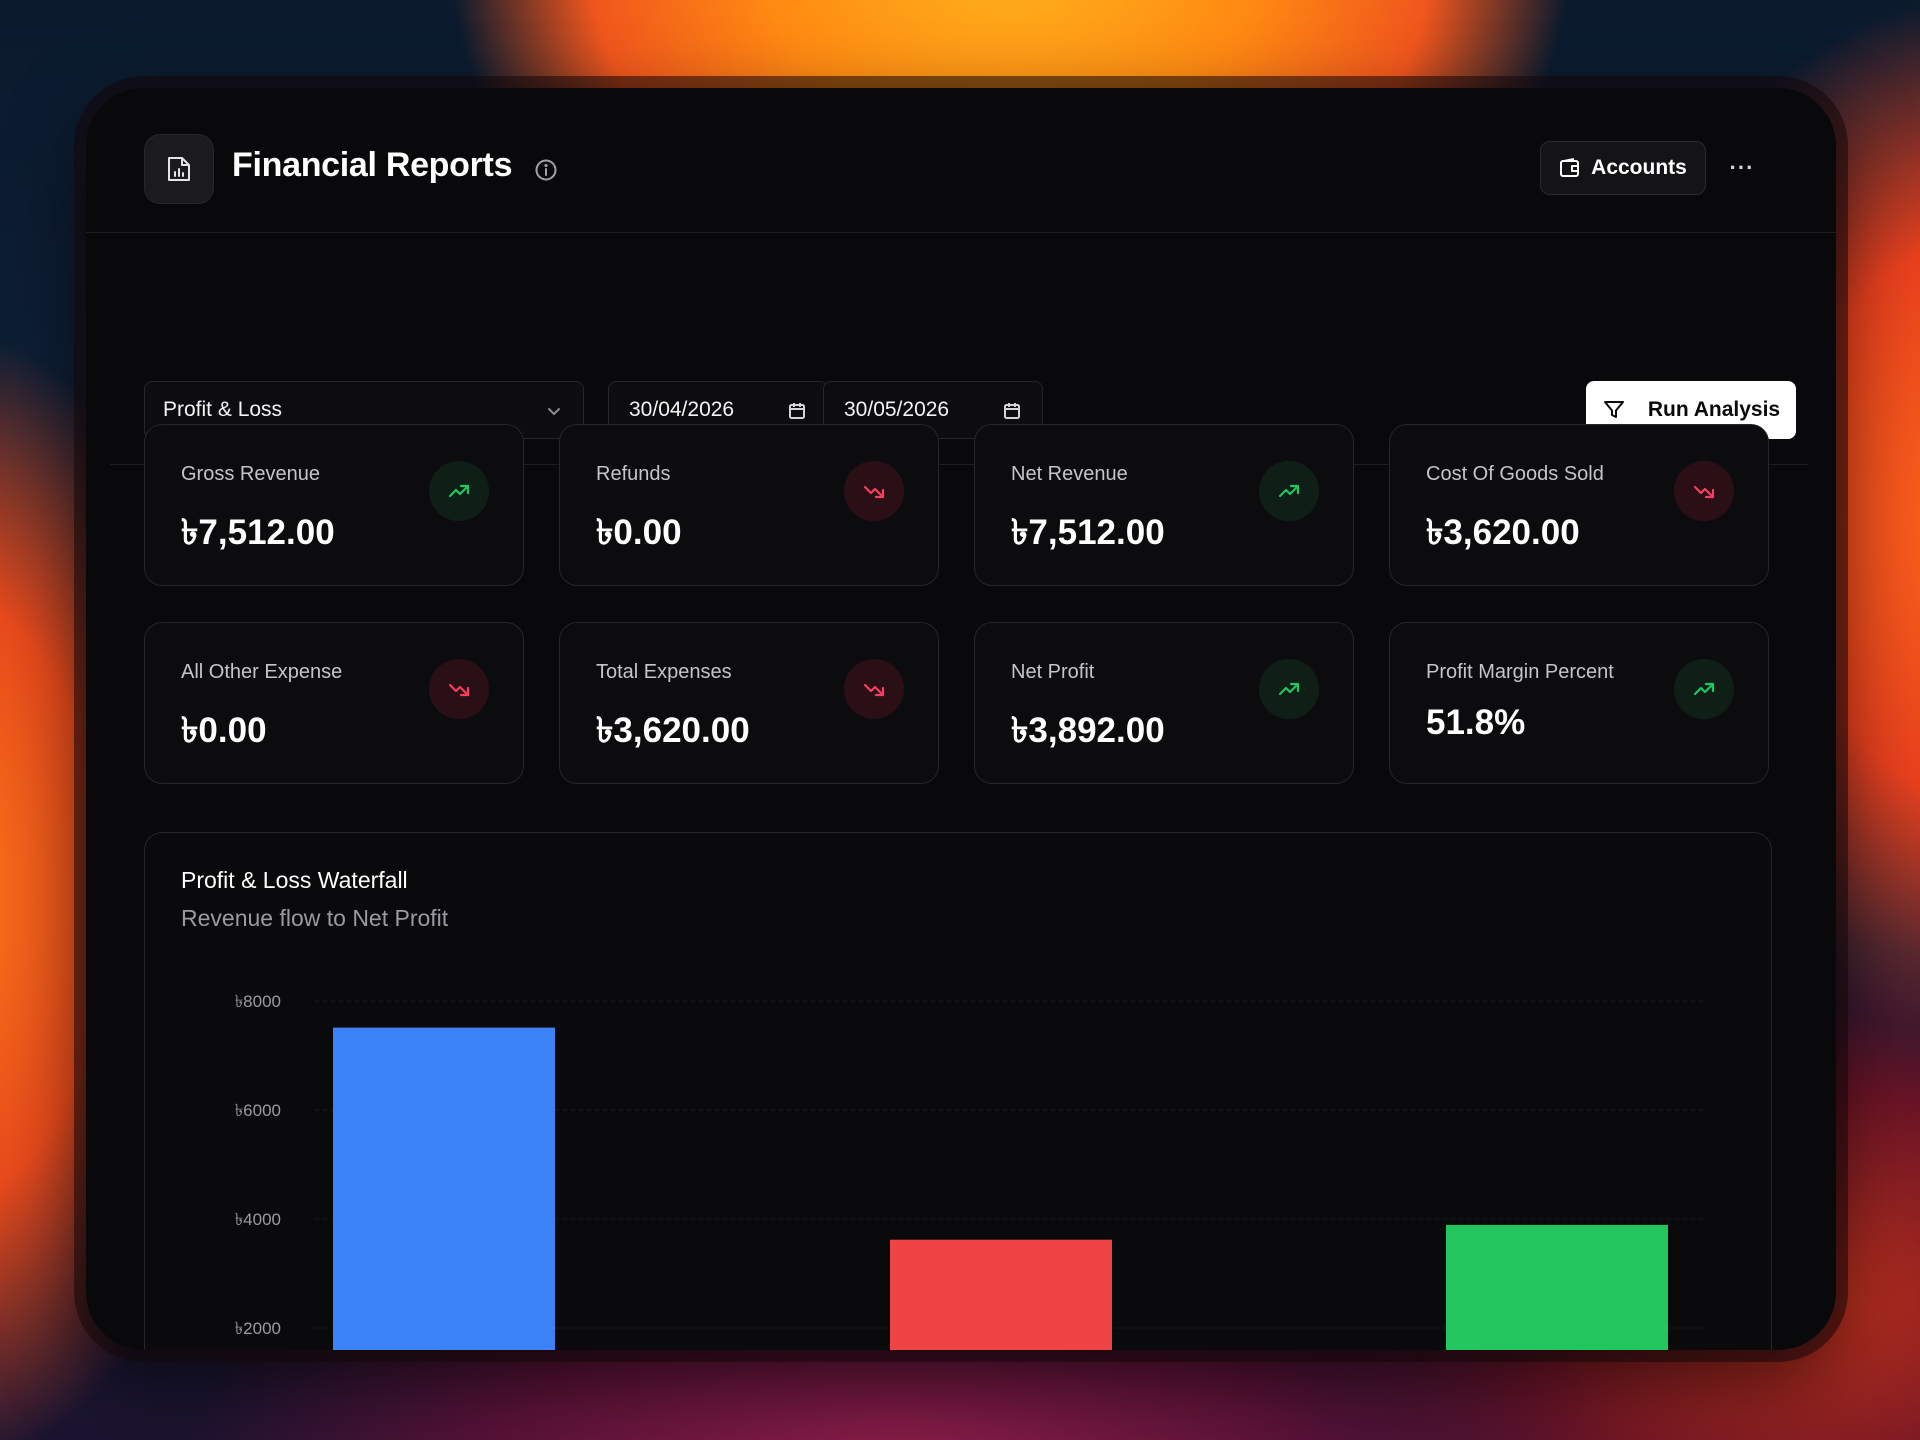 The image size is (1920, 1440). Describe the element at coordinates (1088, 730) in the screenshot. I see `metric-value: ৳3,892.00` at that location.